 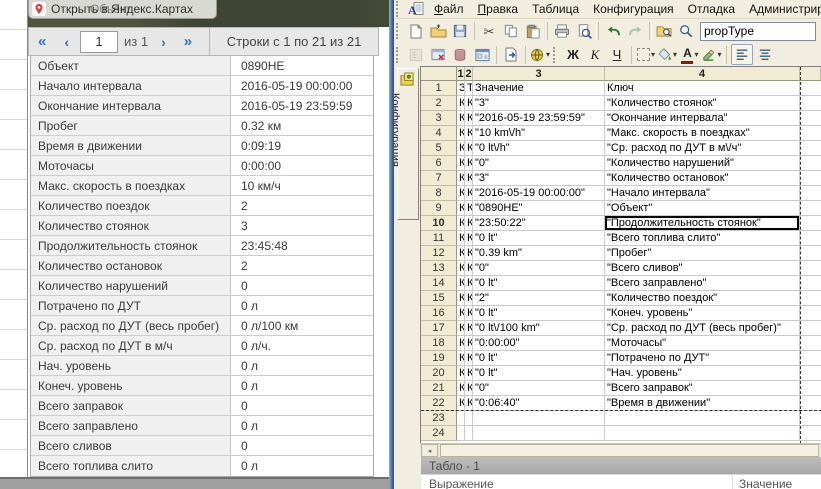 What do you see at coordinates (439, 343) in the screenshot?
I see `grid-row-number: 18` at bounding box center [439, 343].